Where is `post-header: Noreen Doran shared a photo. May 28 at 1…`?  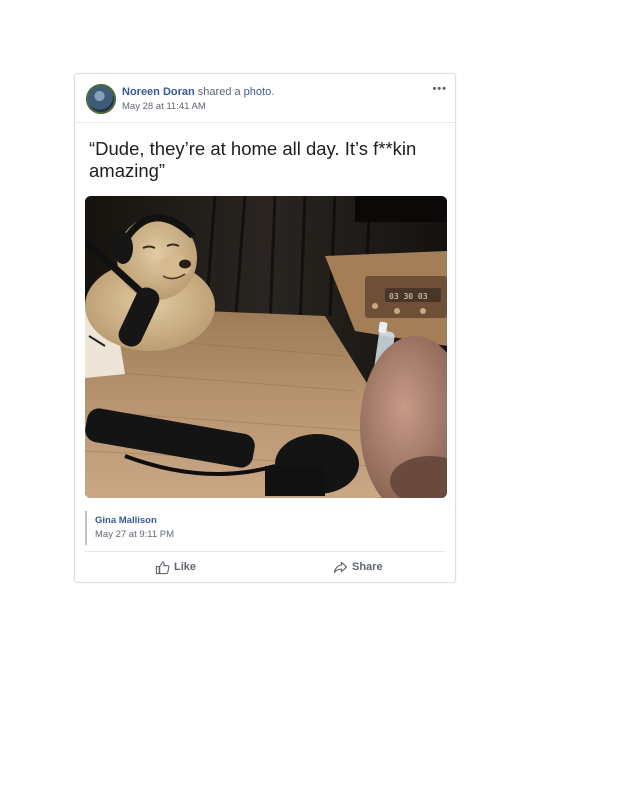
post-header: Noreen Doran shared a photo. May 28 at 1… is located at coordinates (265, 98).